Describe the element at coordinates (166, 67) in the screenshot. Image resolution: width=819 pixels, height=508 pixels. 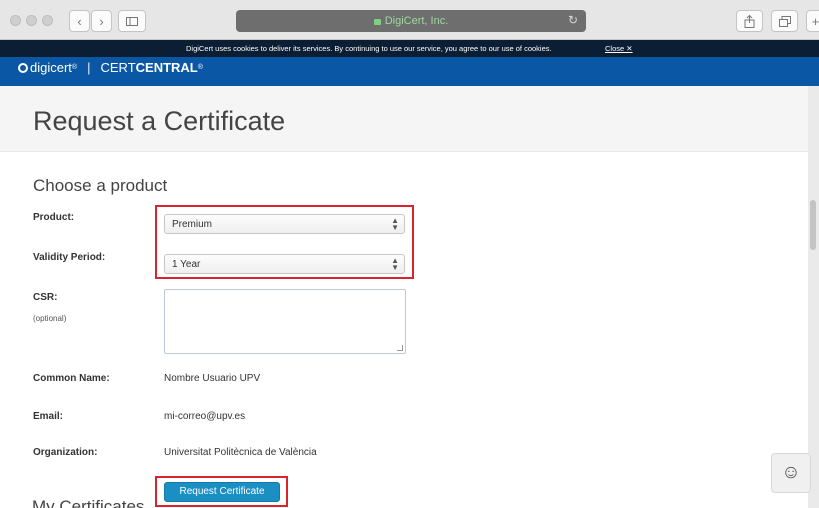
I see `product-name-bold: CENTRAL` at that location.